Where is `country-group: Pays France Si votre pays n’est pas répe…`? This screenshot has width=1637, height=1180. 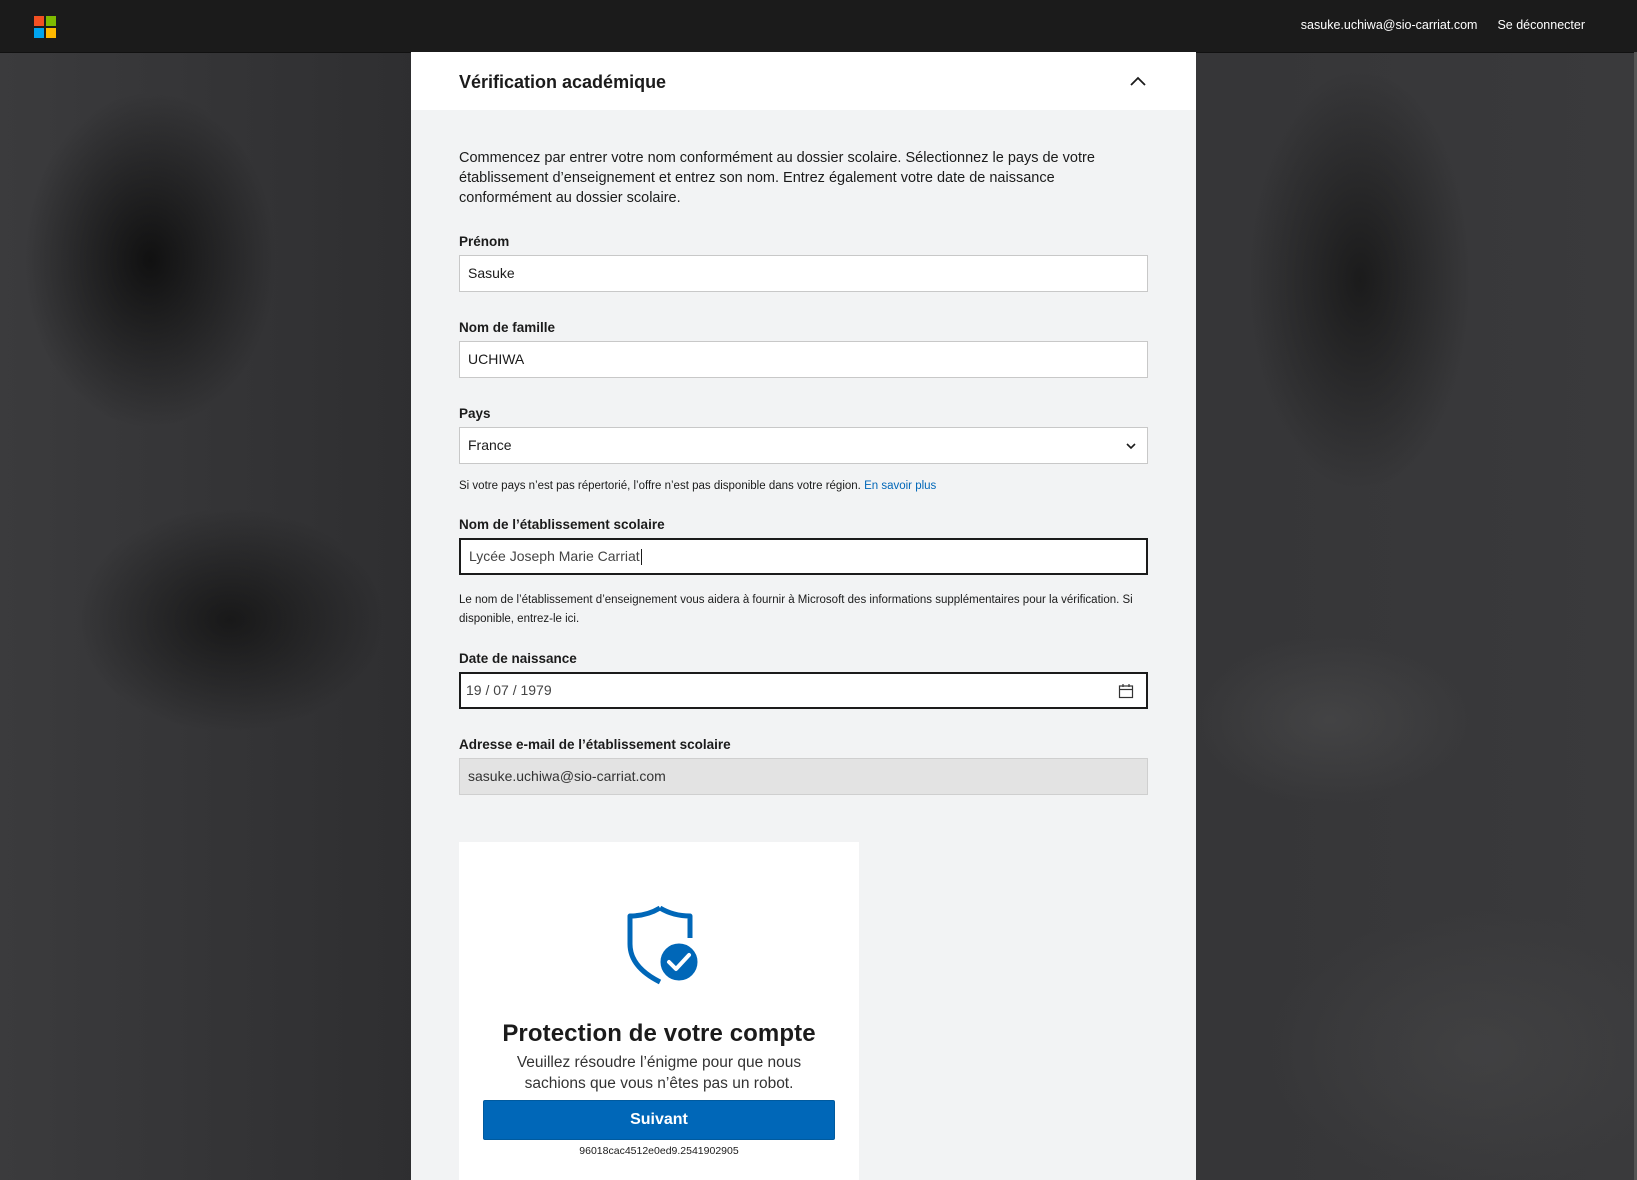
country-group: Pays France Si votre pays n’est pas répe… is located at coordinates (803, 451).